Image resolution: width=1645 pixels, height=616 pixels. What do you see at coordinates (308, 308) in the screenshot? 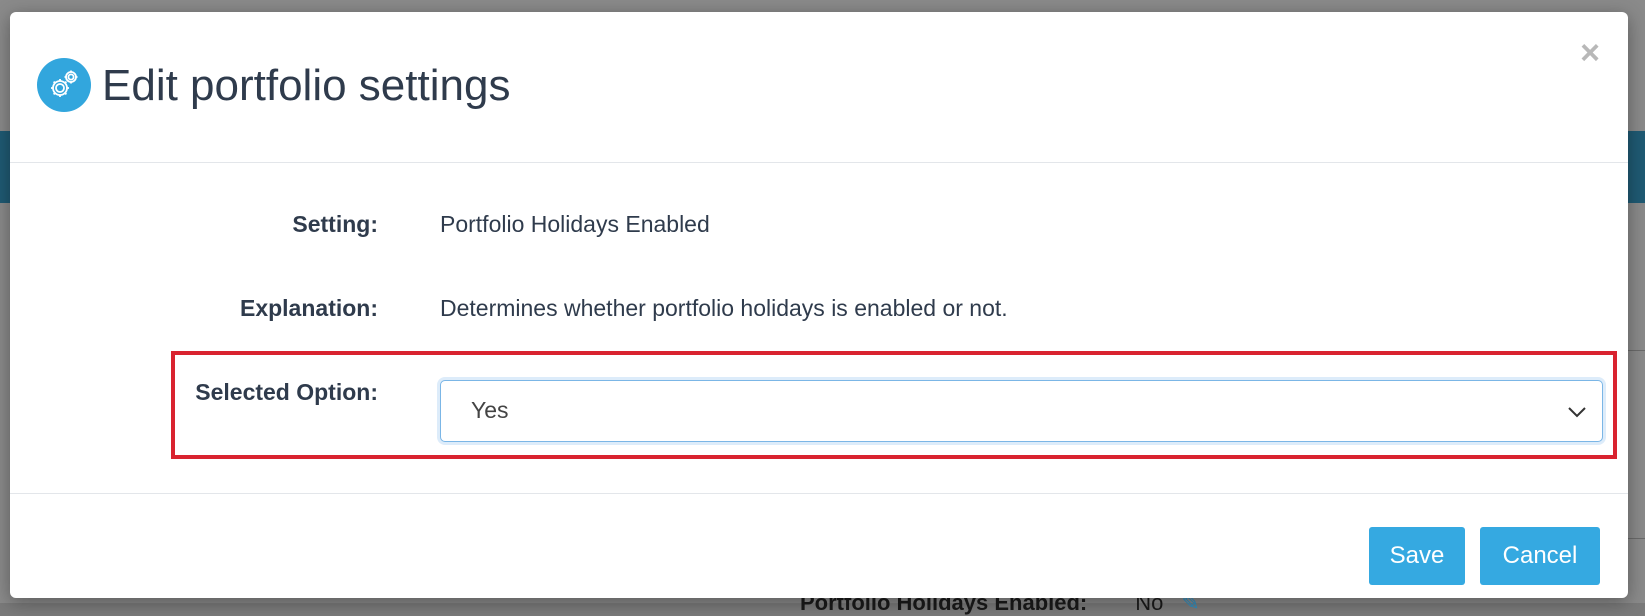
I see `explanation-label: Explanation:` at bounding box center [308, 308].